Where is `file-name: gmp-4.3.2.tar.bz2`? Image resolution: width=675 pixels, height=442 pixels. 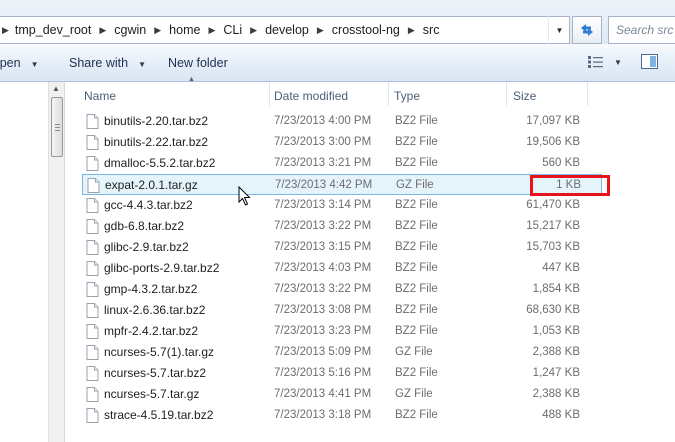 file-name: gmp-4.3.2.tar.bz2 is located at coordinates (151, 289).